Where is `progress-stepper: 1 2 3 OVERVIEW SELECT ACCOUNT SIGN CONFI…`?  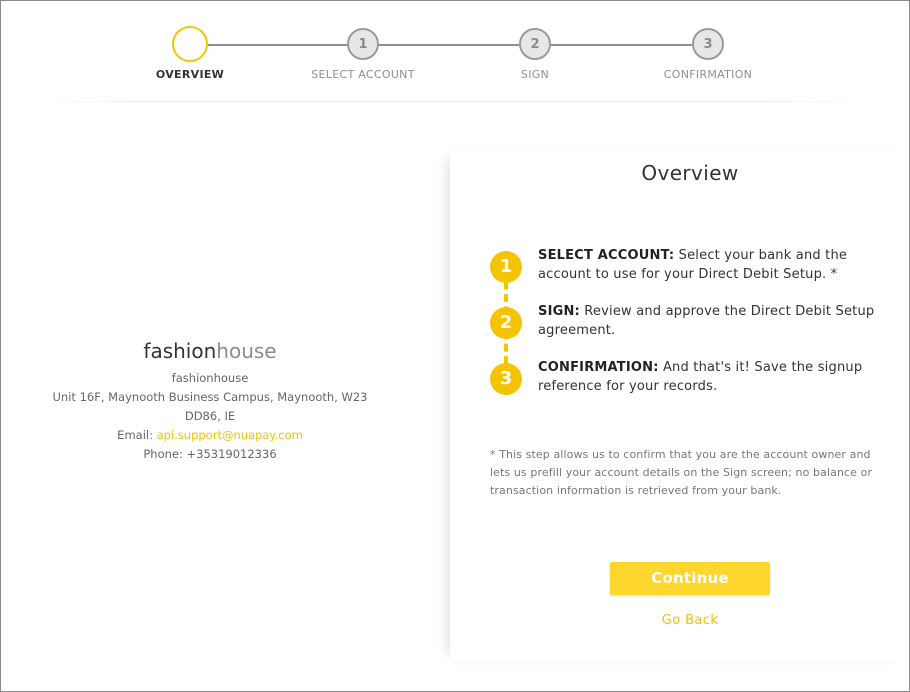 progress-stepper: 1 2 3 OVERVIEW SELECT ACCOUNT SIGN CONFI… is located at coordinates (455, 51).